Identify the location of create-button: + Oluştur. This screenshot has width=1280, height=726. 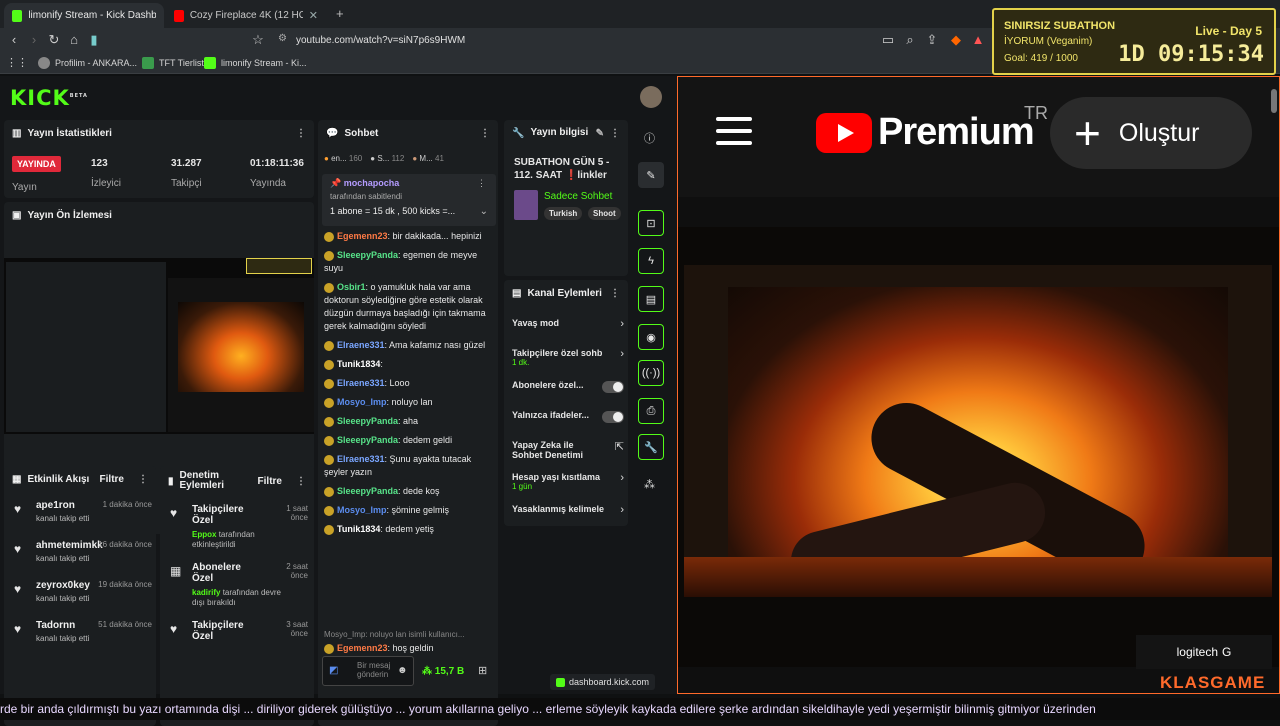
(1151, 133).